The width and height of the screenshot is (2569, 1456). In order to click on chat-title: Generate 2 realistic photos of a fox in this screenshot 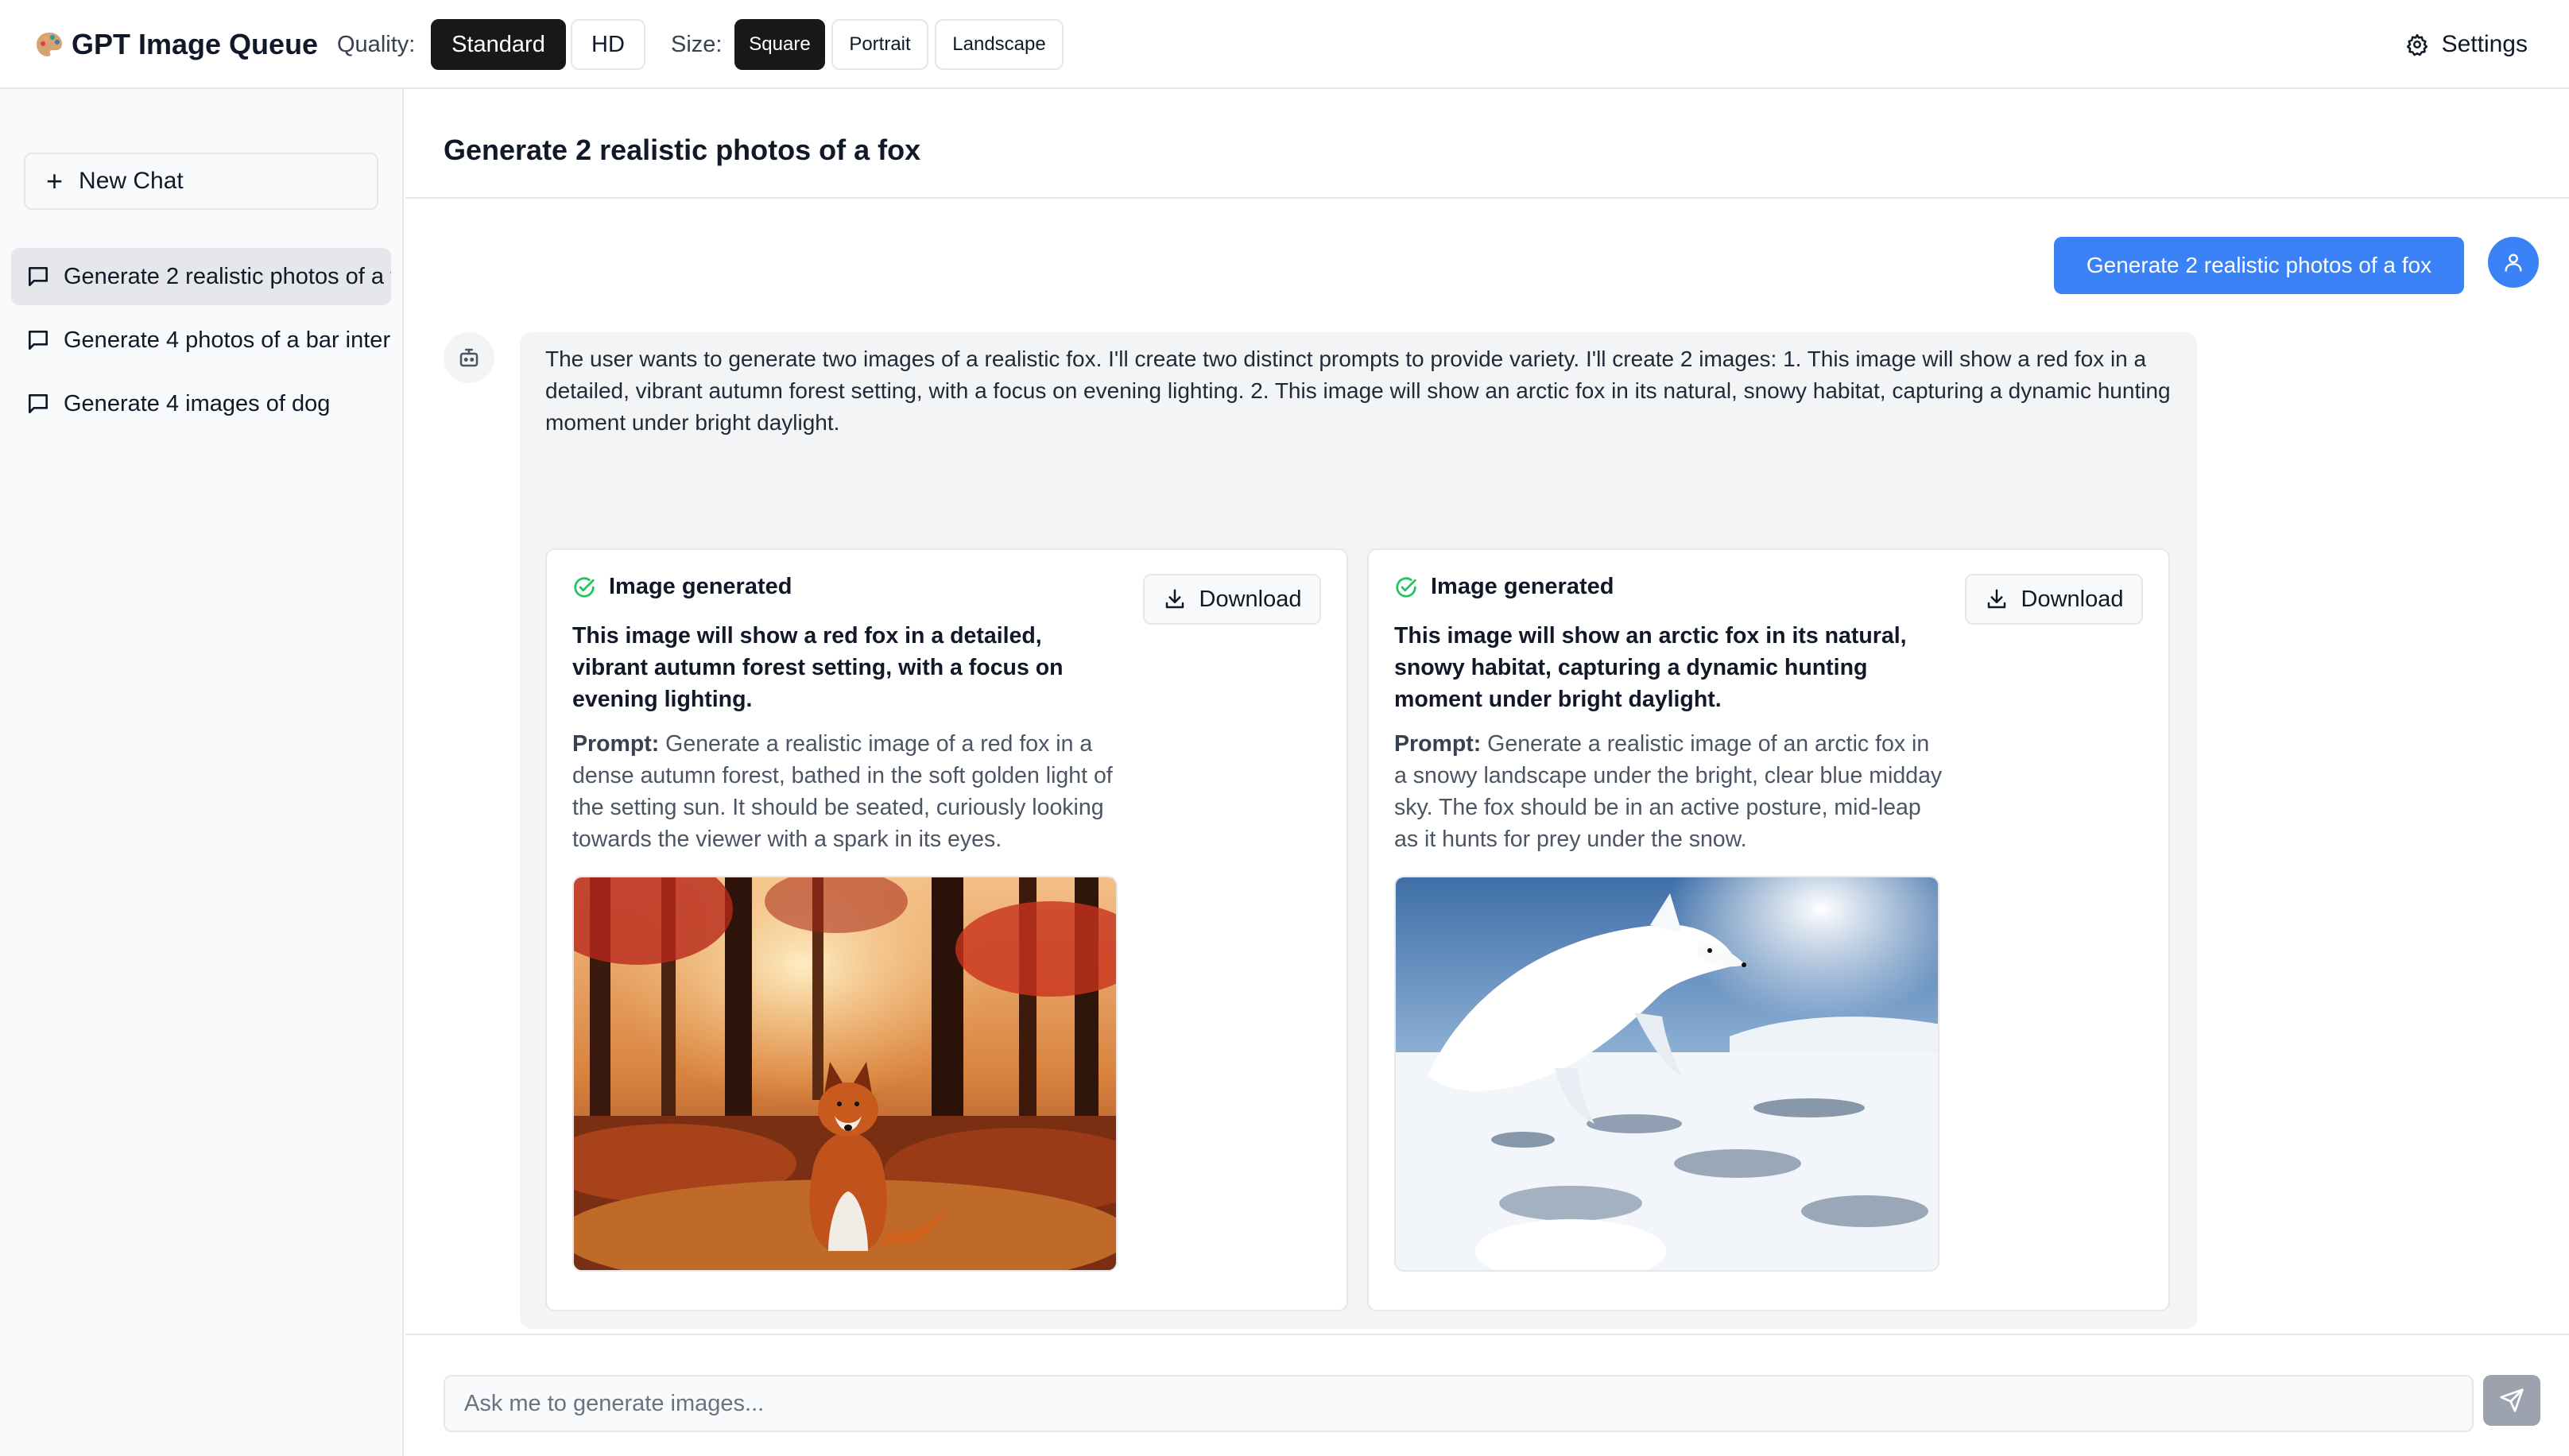, I will do `click(682, 150)`.